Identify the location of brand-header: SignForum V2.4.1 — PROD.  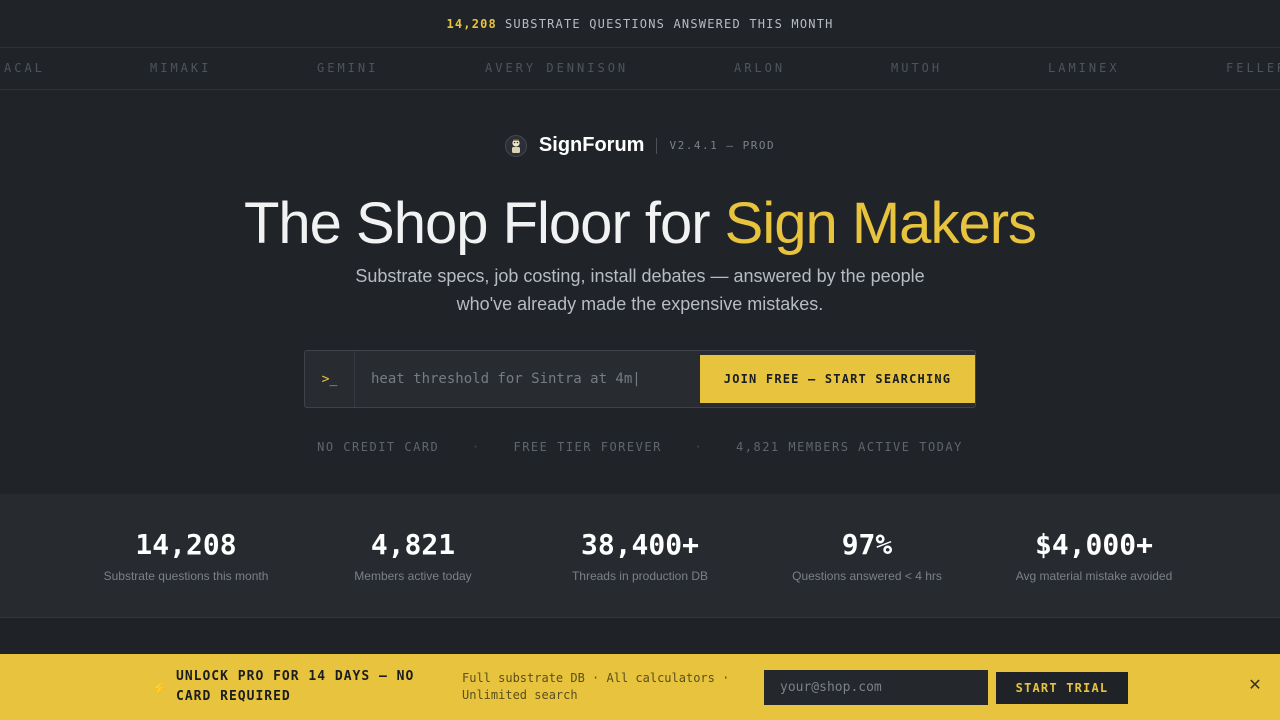
(640, 145).